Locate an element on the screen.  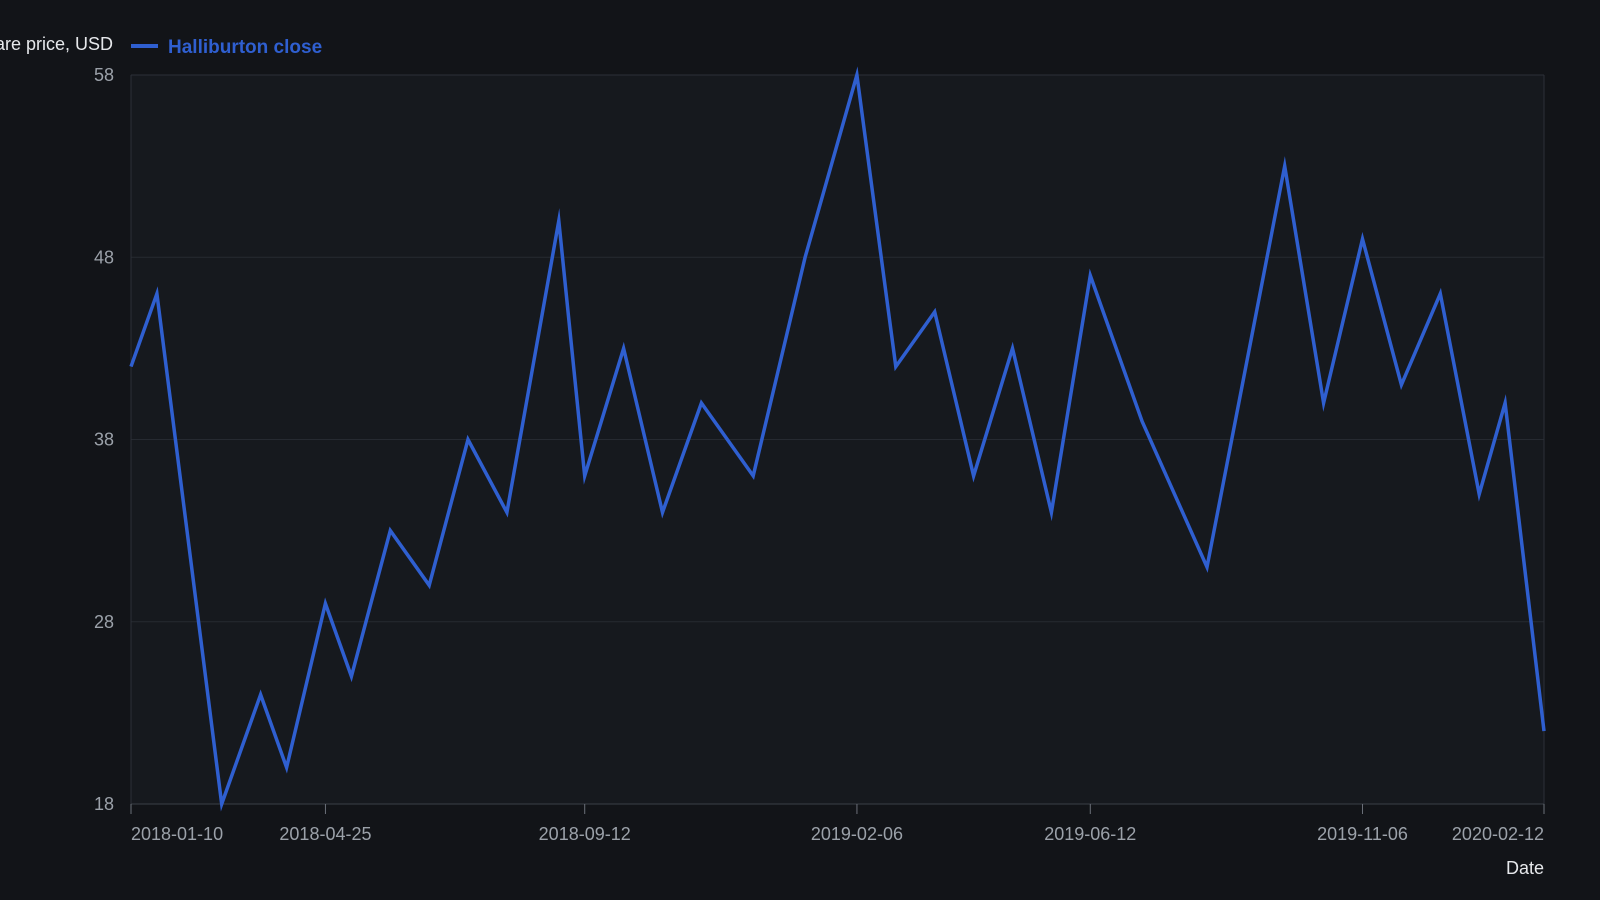
x-axis-title: Date is located at coordinates (1525, 868).